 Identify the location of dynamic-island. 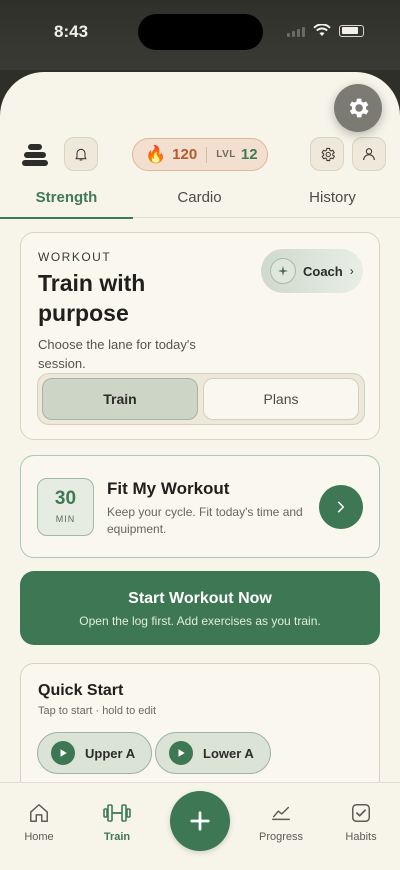
(200, 32).